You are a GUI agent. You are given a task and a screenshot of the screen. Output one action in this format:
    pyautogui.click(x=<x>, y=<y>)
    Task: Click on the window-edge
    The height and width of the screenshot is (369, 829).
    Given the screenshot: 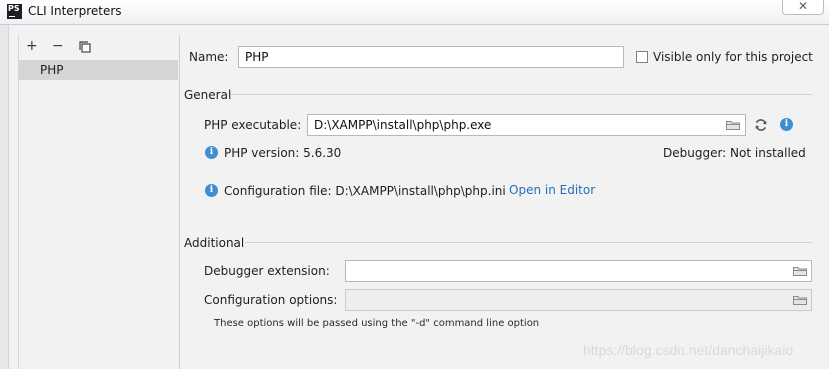 What is the action you would take?
    pyautogui.click(x=4, y=197)
    